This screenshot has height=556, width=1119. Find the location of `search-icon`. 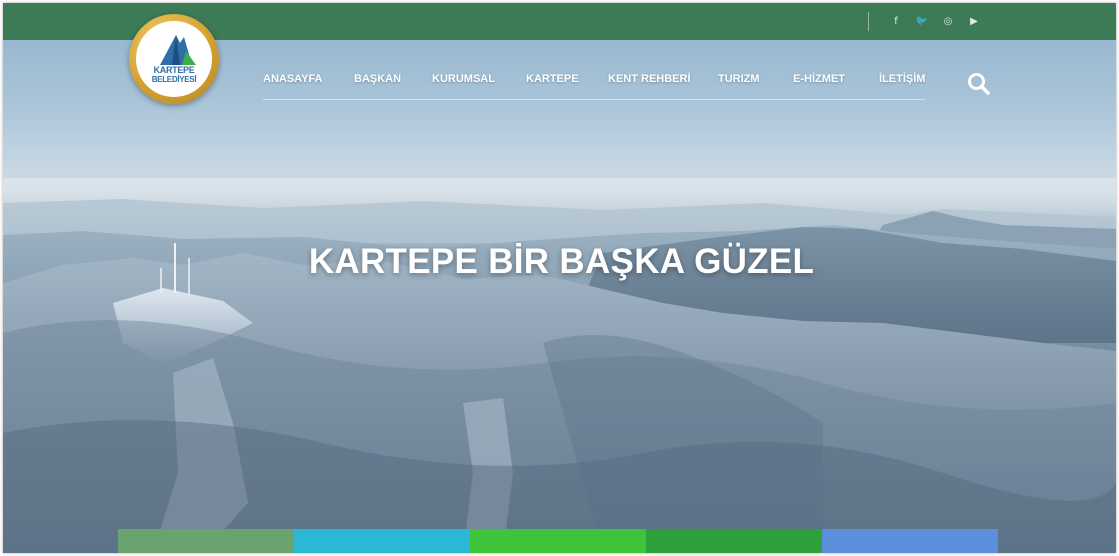

search-icon is located at coordinates (979, 84).